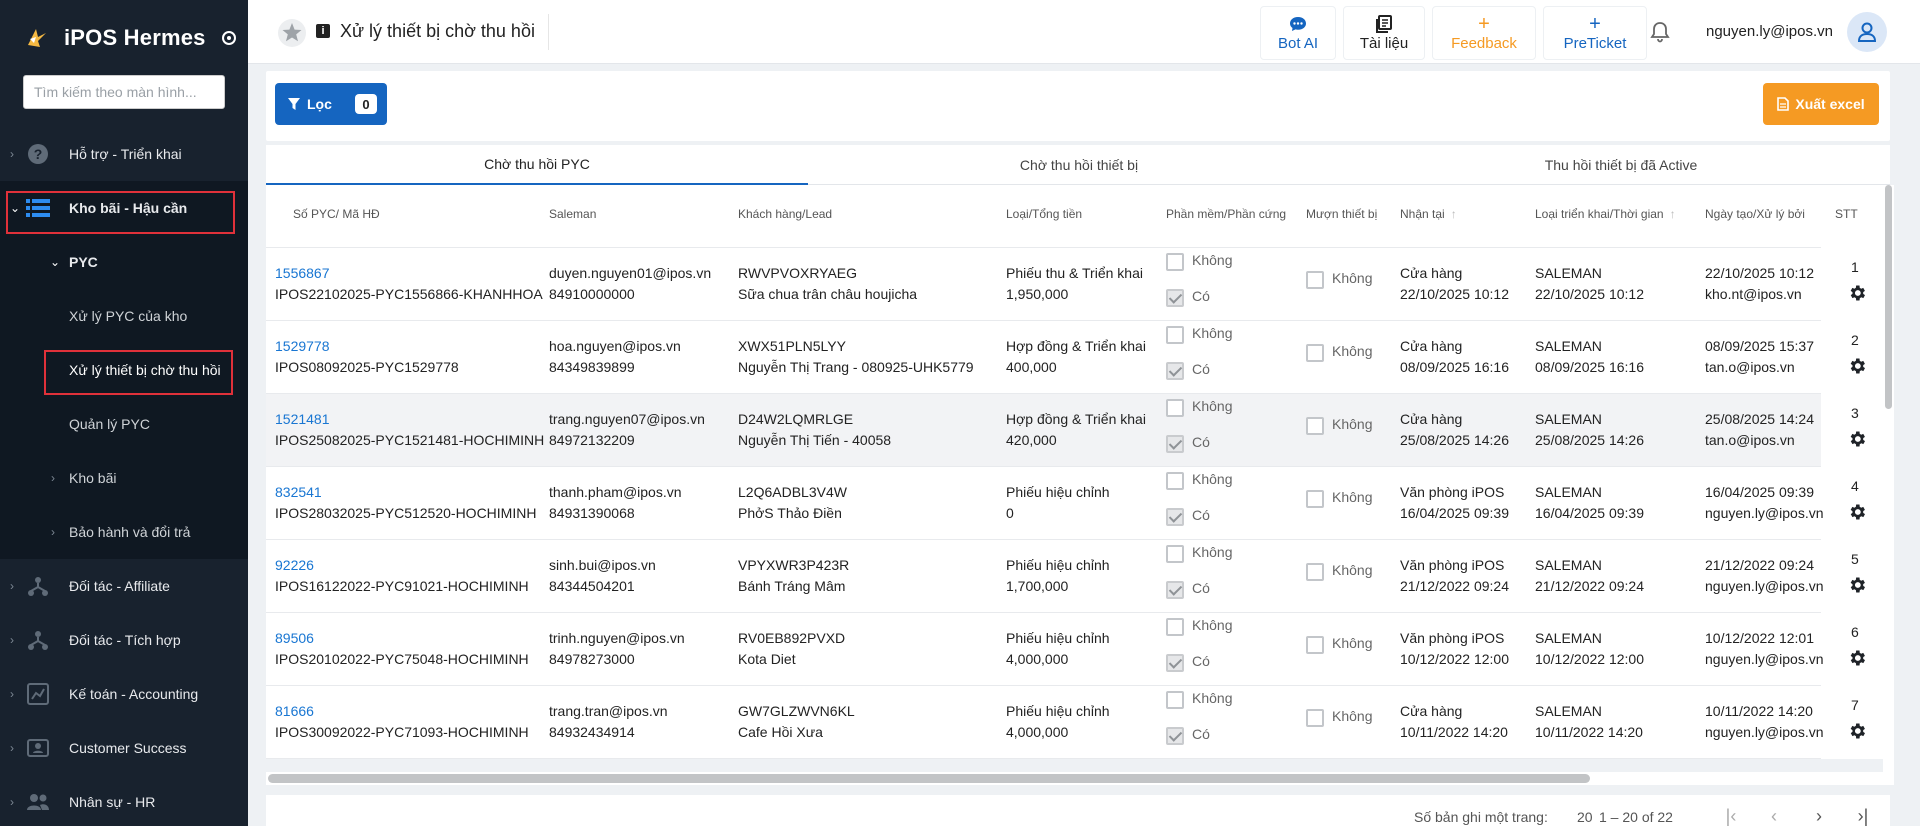 This screenshot has height=826, width=1920. Describe the element at coordinates (1821, 104) in the screenshot. I see `export-excel-button: Xuất excel` at that location.